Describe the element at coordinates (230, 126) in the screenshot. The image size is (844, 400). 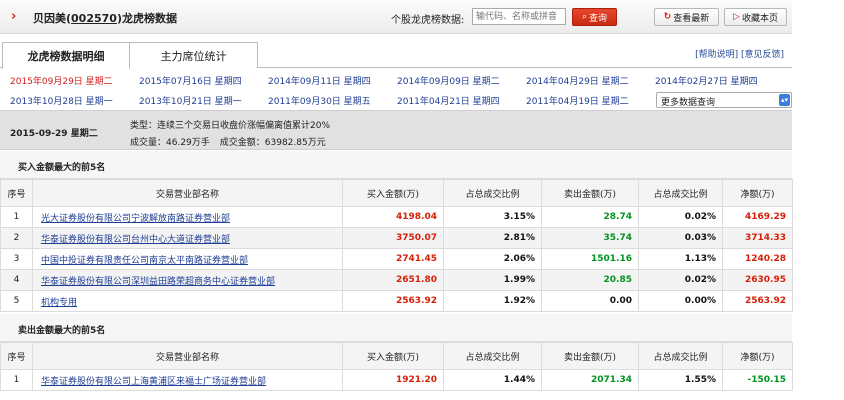
I see `list-type: 类型：连续三个交易日收盘价涨幅偏离值累计20%` at that location.